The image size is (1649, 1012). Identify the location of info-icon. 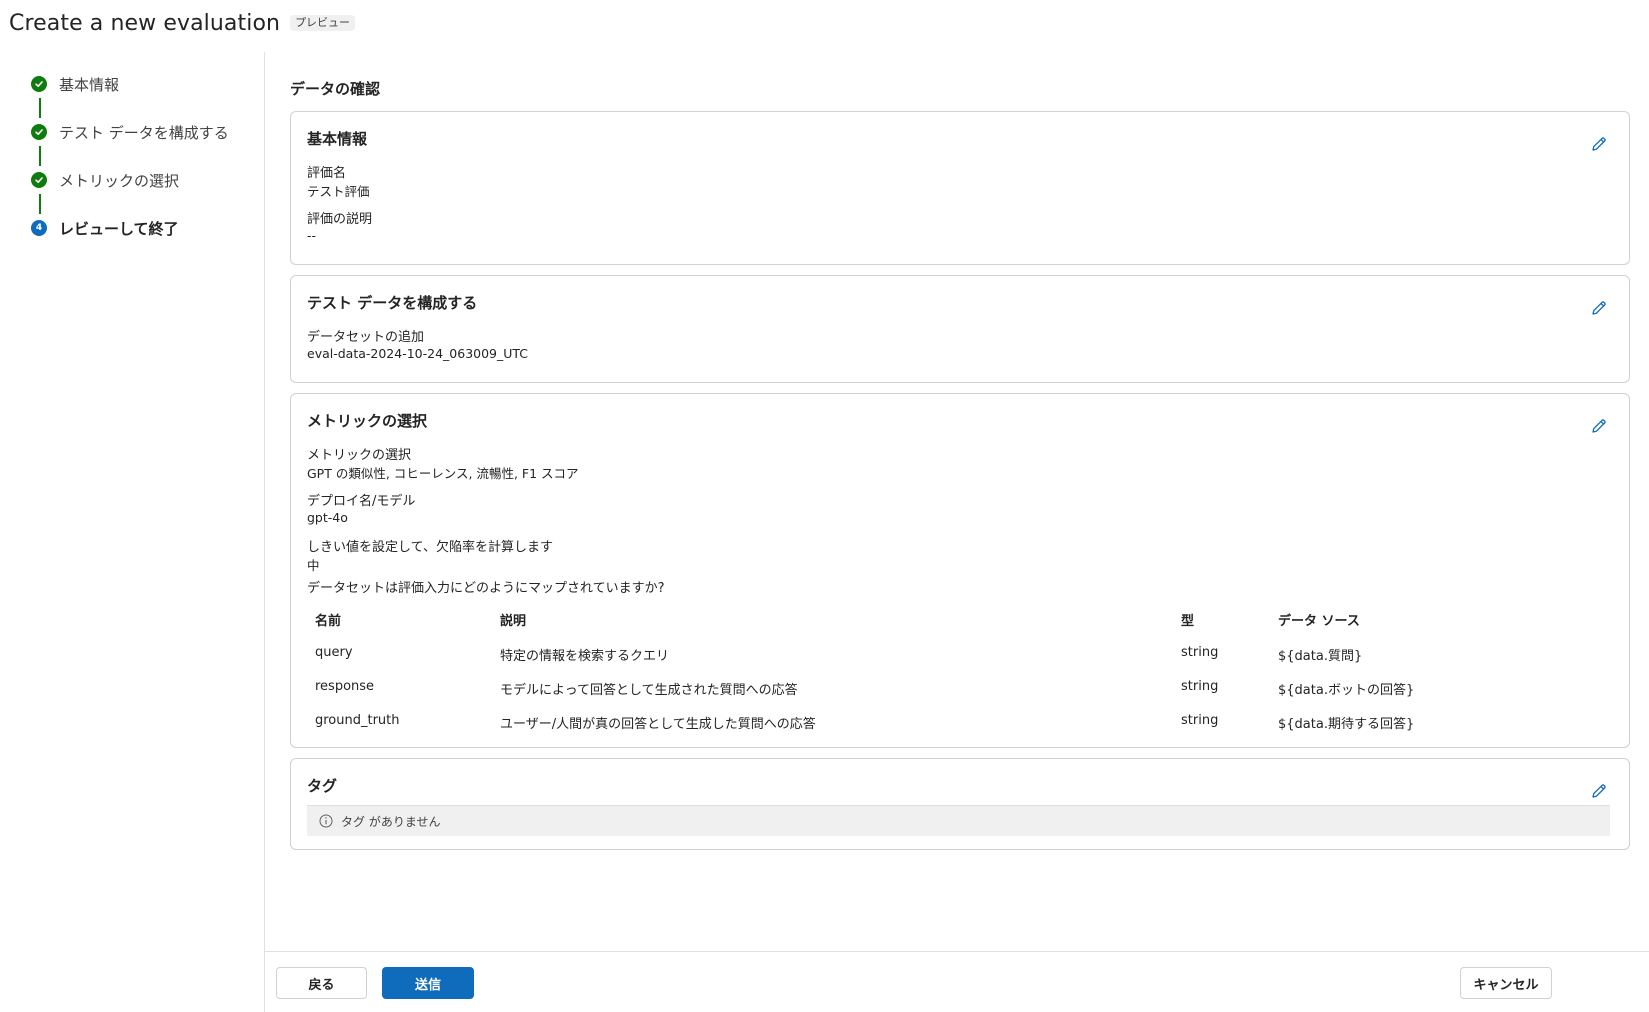
(326, 821).